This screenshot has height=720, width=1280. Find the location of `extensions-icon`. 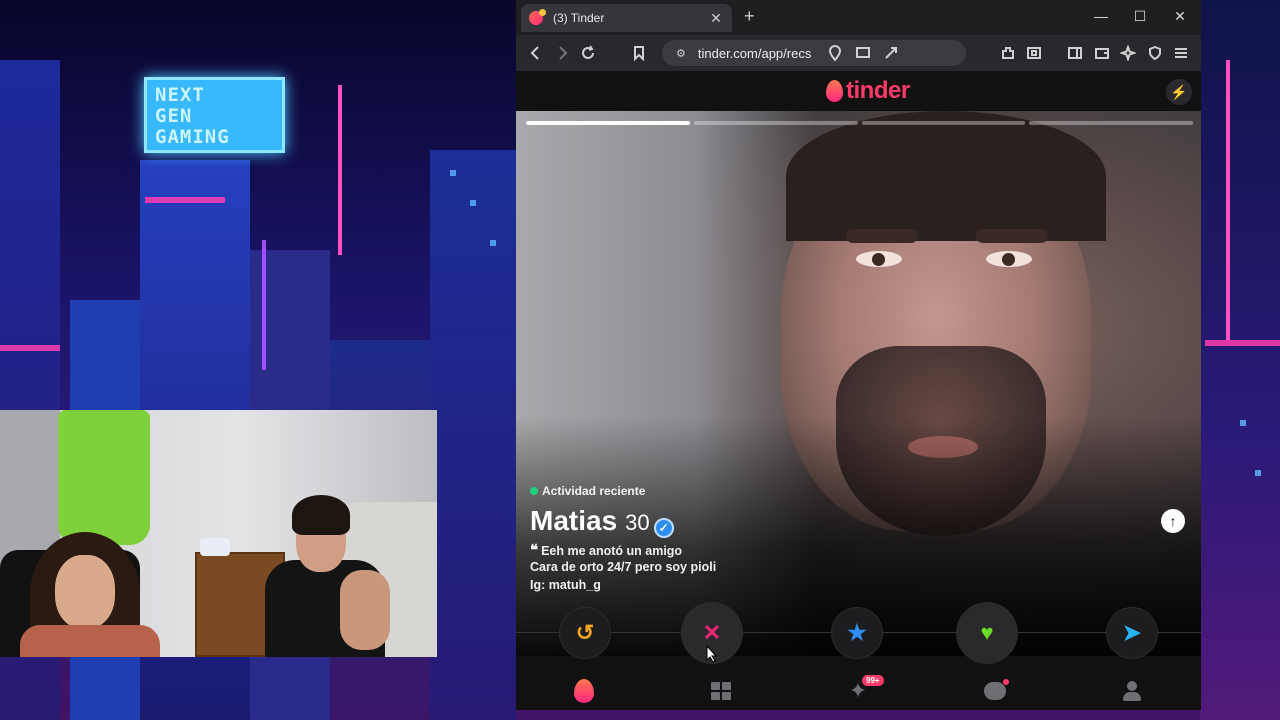

extensions-icon is located at coordinates (1008, 53).